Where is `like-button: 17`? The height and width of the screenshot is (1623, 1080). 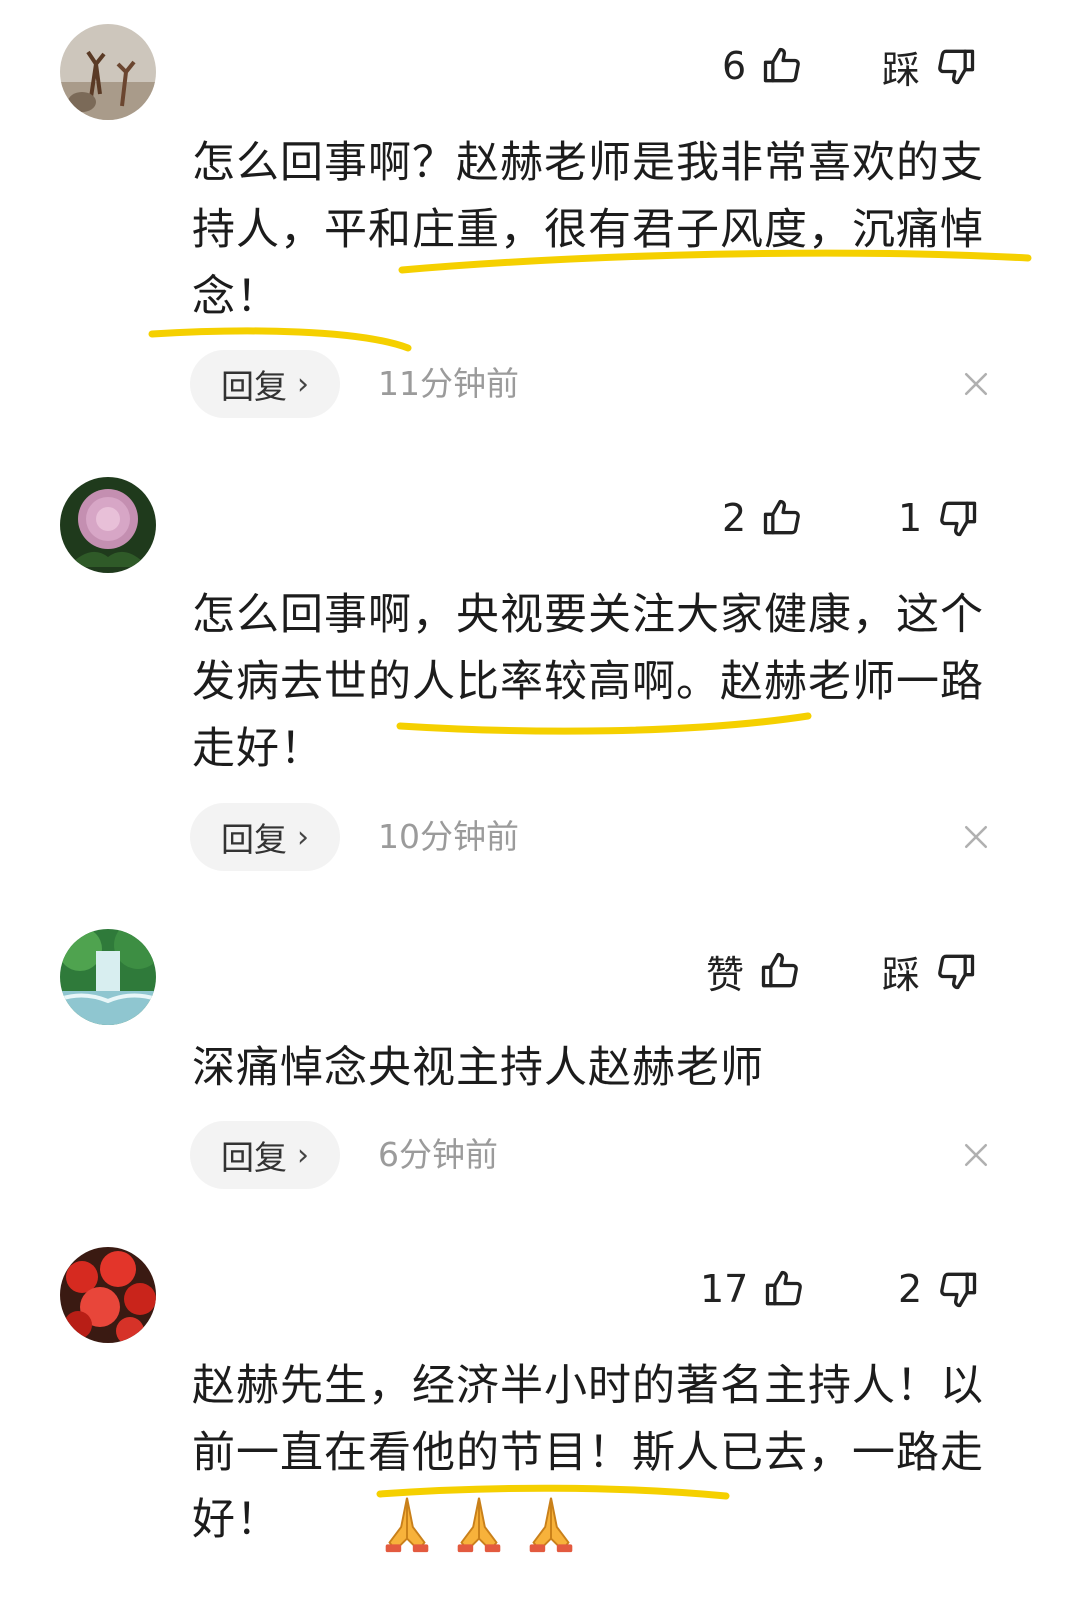 like-button: 17 is located at coordinates (753, 1289).